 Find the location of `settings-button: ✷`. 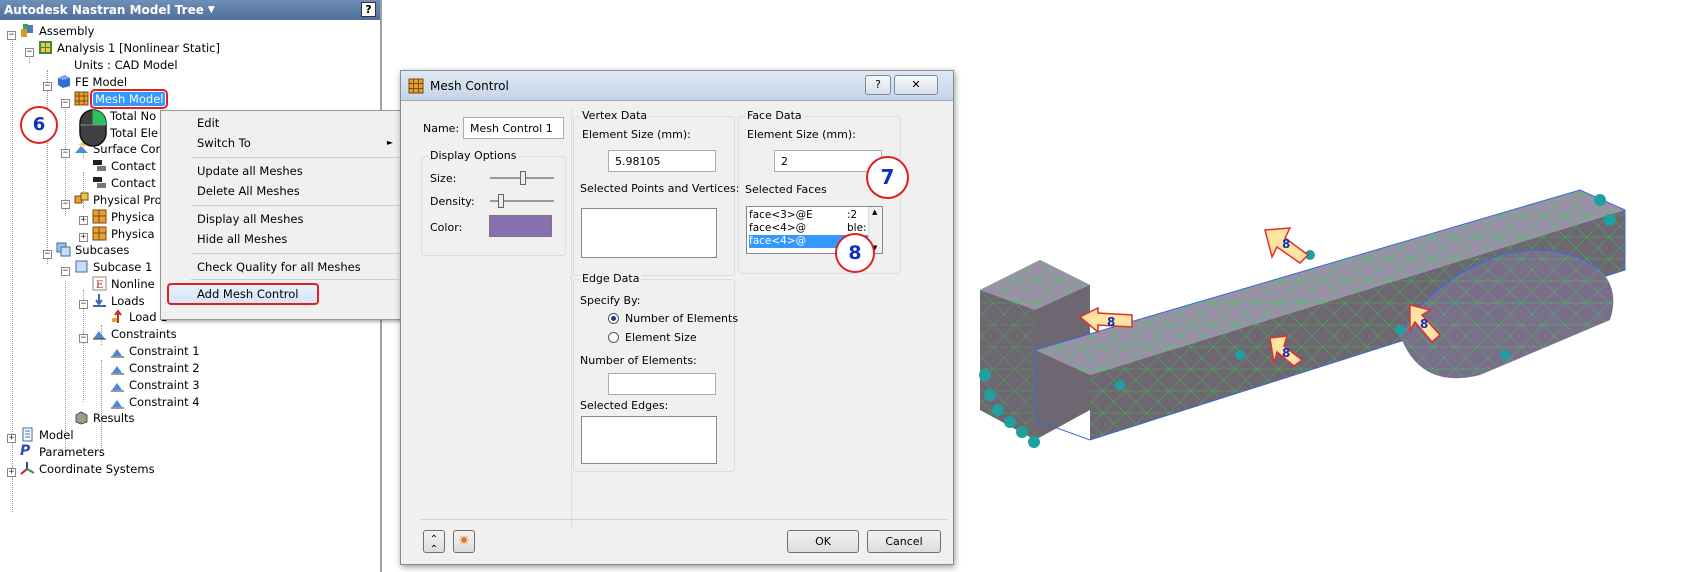

settings-button: ✷ is located at coordinates (464, 541).